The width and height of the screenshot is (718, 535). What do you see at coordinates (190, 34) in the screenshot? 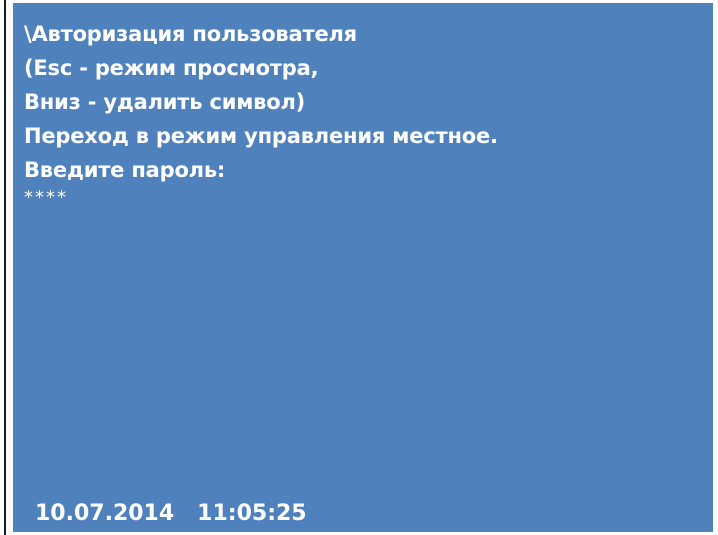
I see `screen-title: \Авторизация пользователя` at bounding box center [190, 34].